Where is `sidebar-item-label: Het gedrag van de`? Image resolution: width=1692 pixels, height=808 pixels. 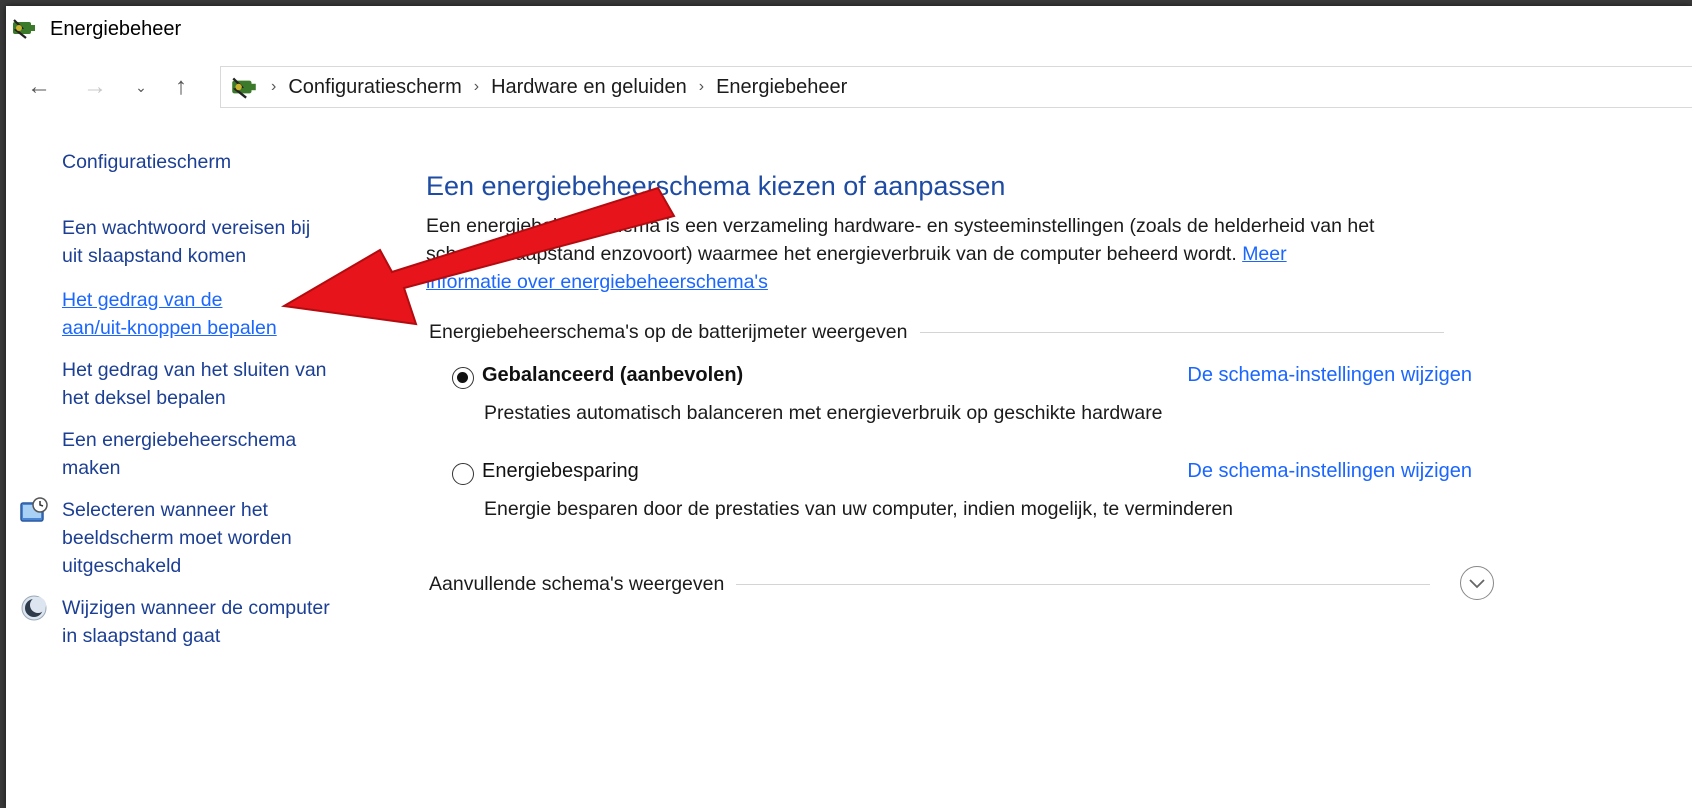 sidebar-item-label: Het gedrag van de is located at coordinates (142, 300).